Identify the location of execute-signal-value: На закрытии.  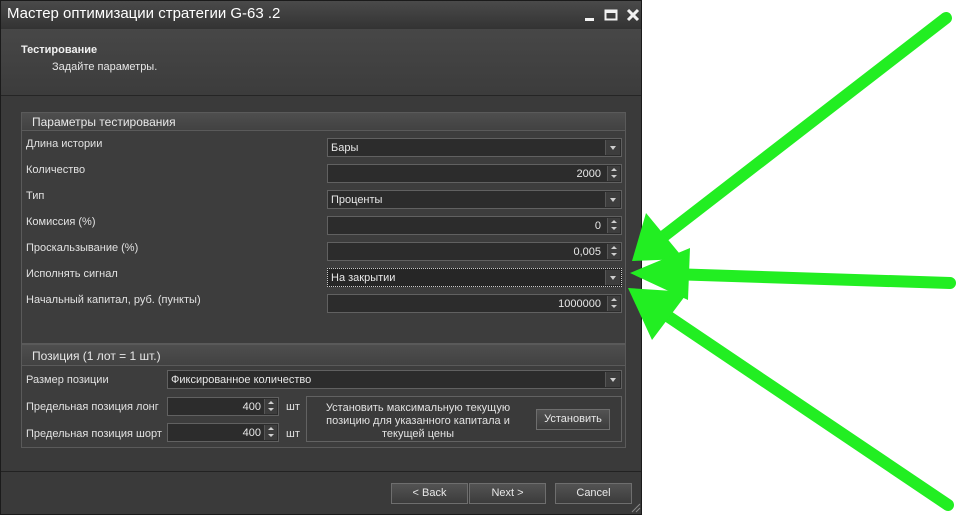
(363, 278).